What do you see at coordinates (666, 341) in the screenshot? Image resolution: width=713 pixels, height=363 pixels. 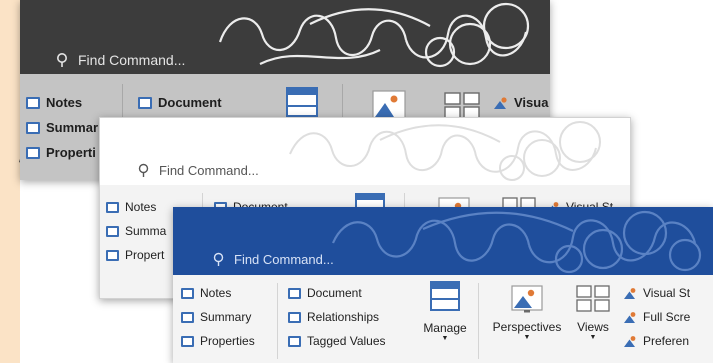 I see `preferences-label: Preferen` at bounding box center [666, 341].